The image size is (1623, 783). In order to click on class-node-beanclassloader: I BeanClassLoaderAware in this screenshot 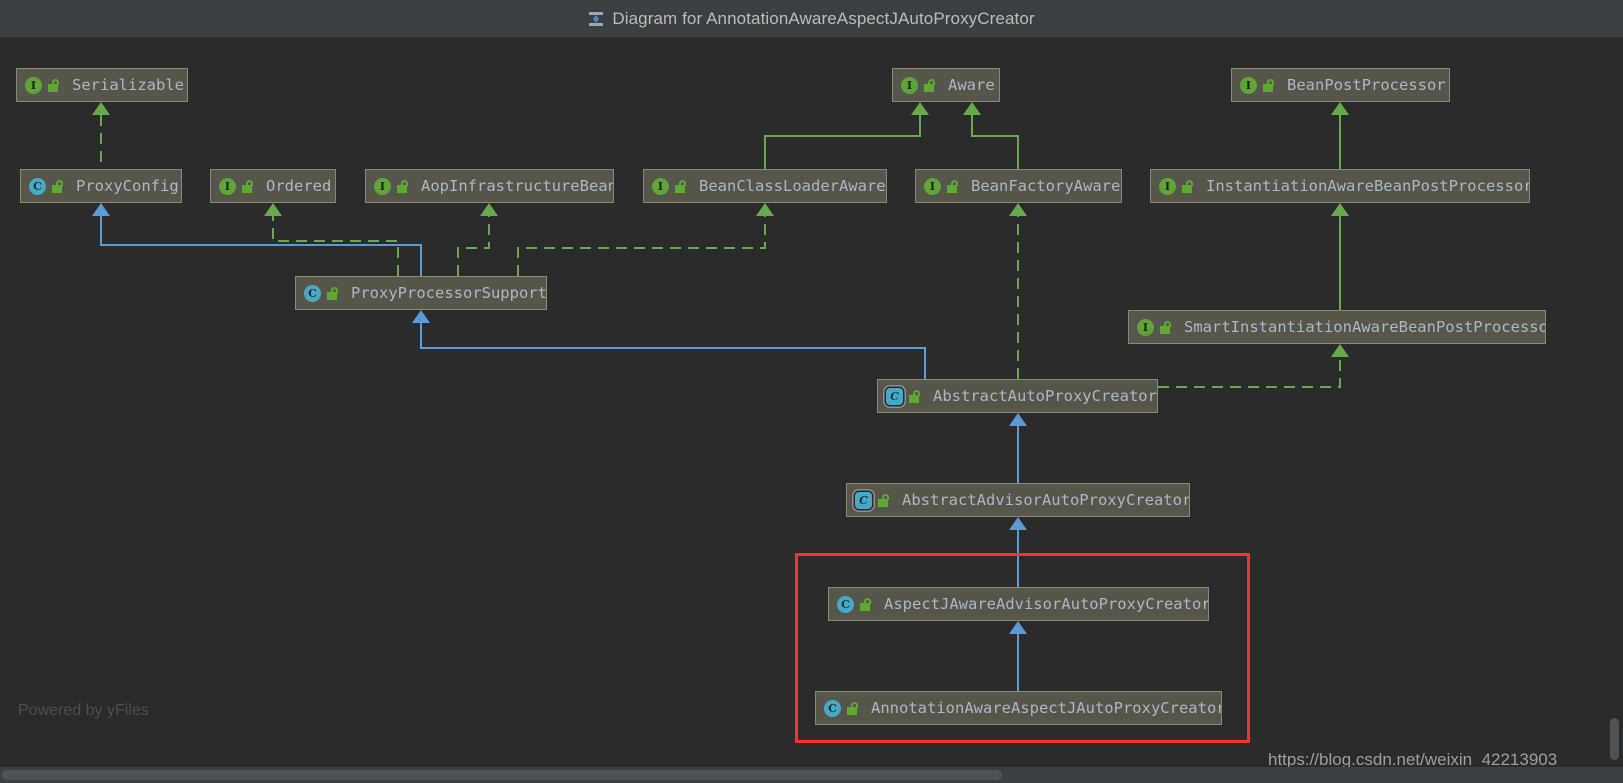, I will do `click(765, 186)`.